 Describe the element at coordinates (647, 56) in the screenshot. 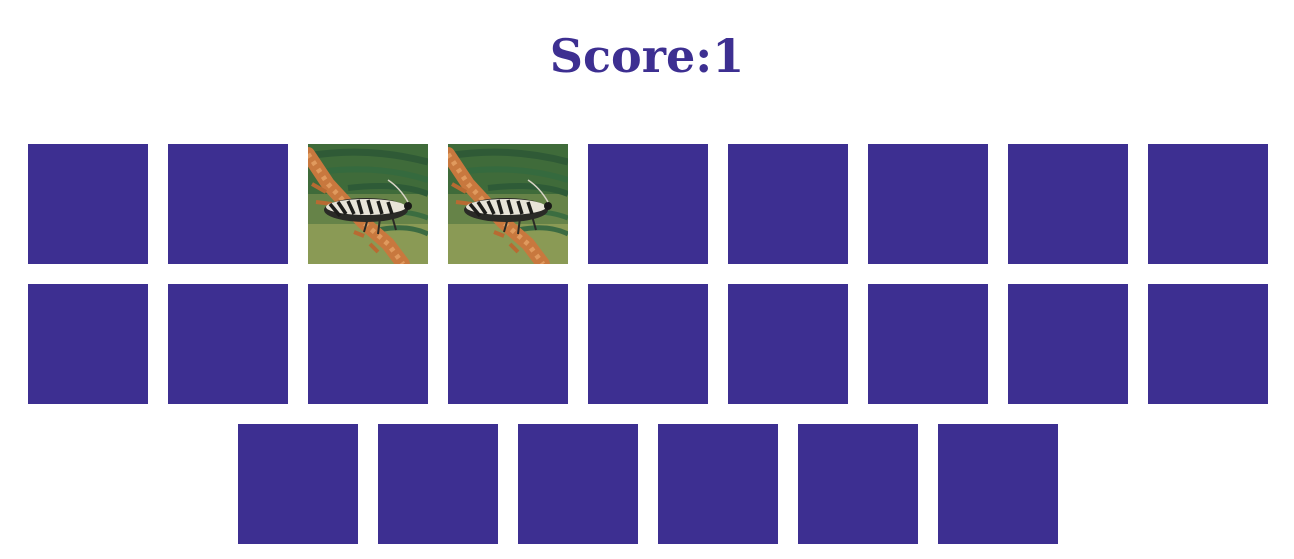

I see `score-display: Score:1` at that location.